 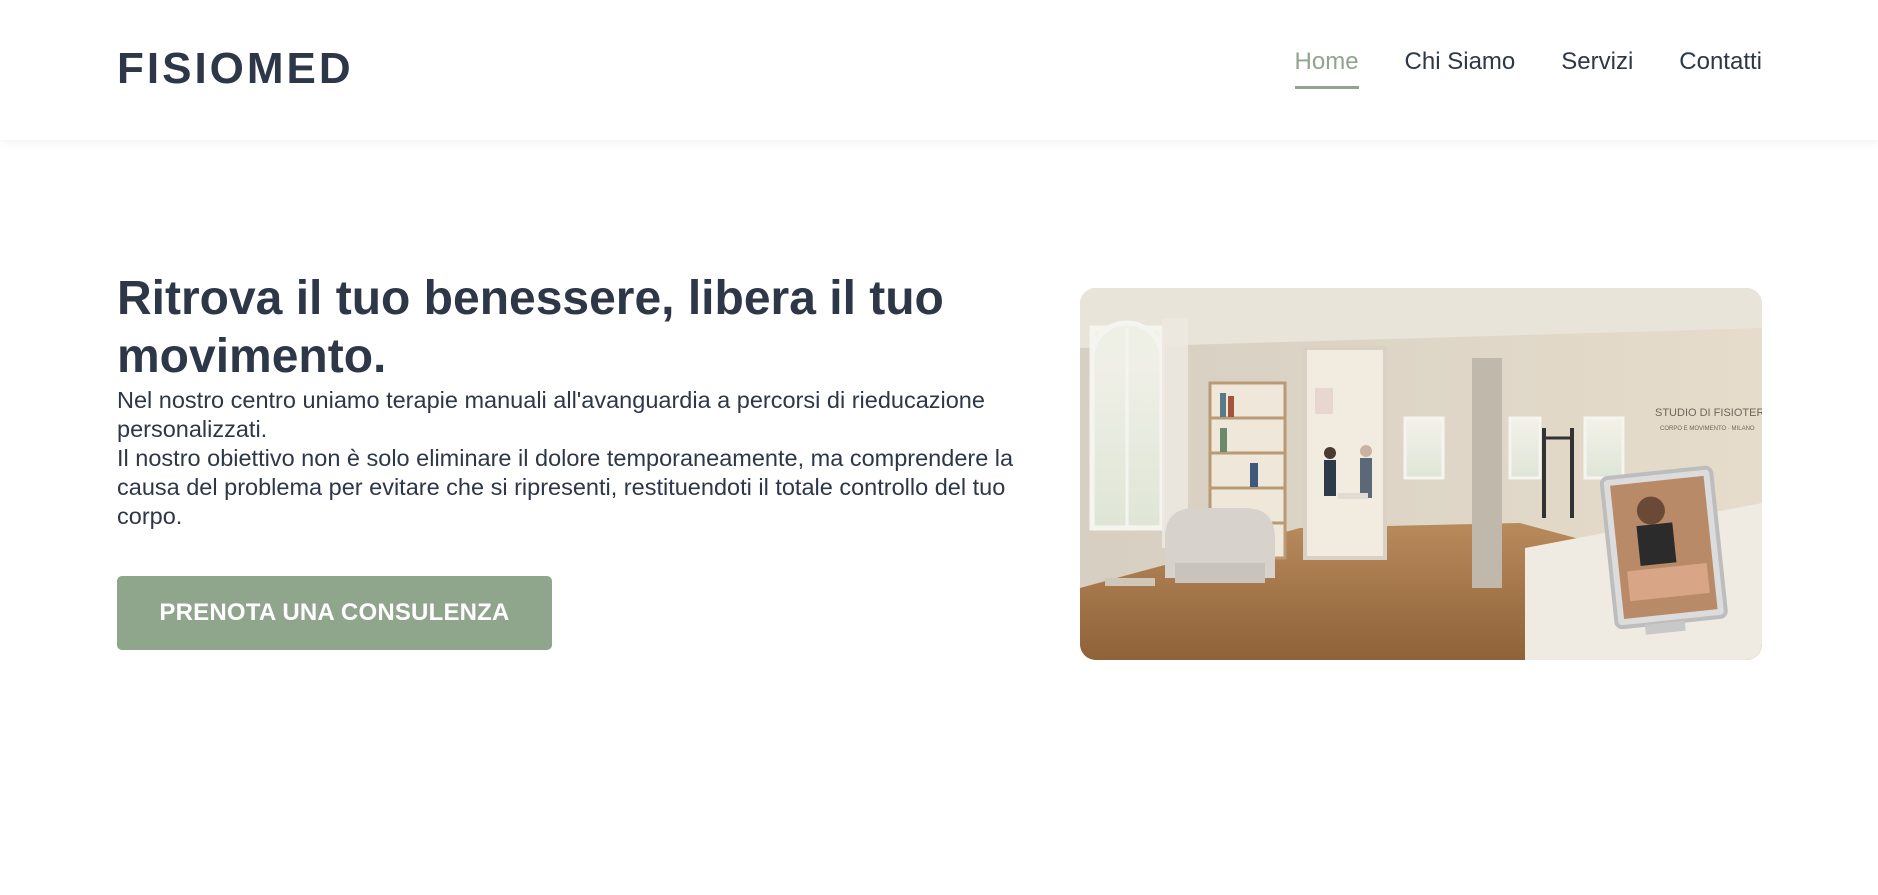 I want to click on book-consultation-button: PRENOTA UNA CONSULENZA, so click(x=334, y=613).